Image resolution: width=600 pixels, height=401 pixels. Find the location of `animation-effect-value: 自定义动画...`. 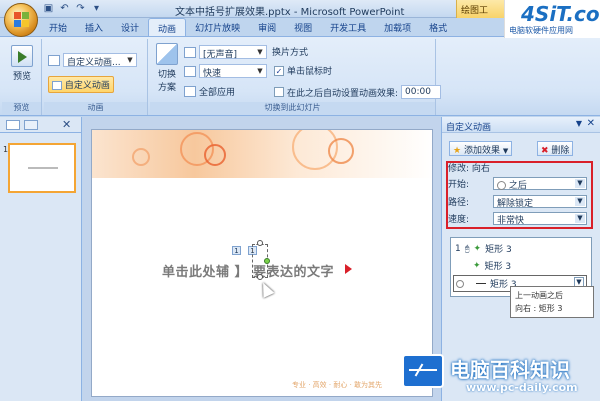

animation-effect-value: 自定义动画... is located at coordinates (94, 63).